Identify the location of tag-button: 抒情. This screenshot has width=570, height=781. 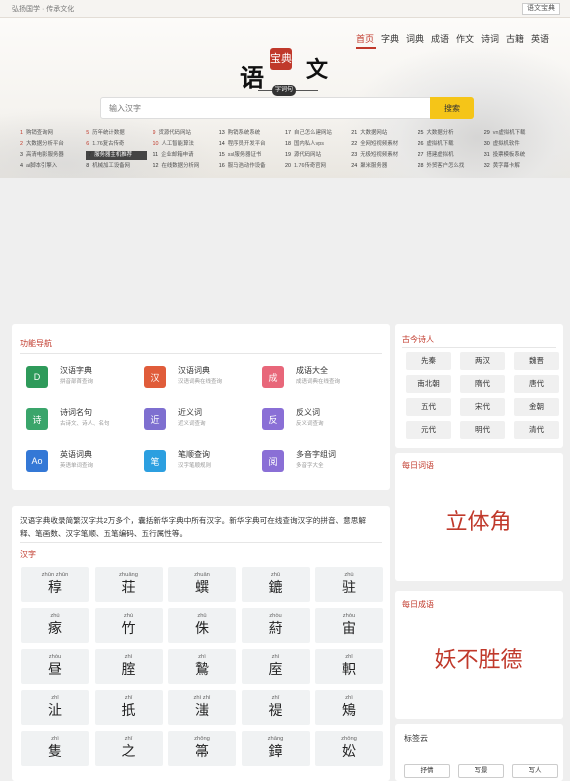
(427, 771).